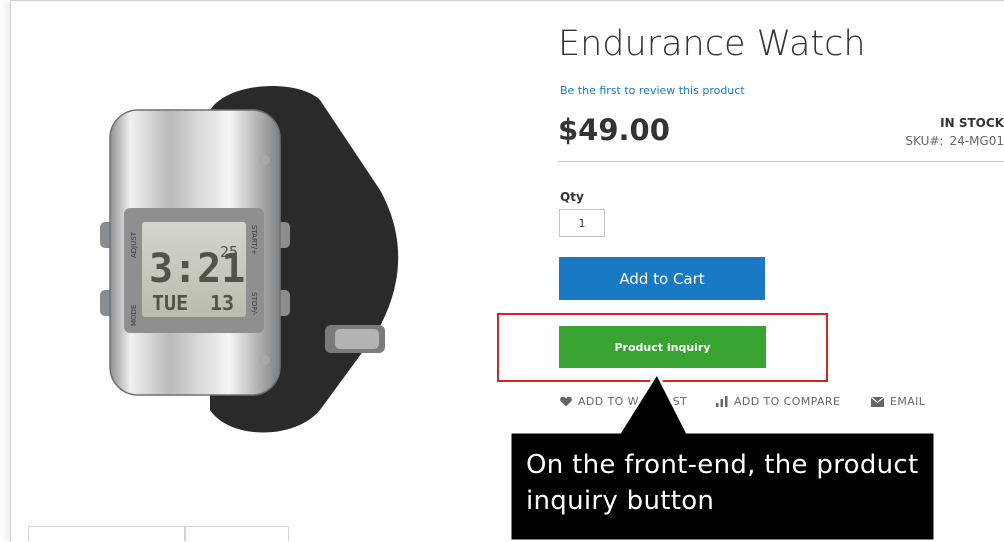 Image resolution: width=1004 pixels, height=542 pixels. What do you see at coordinates (134, 244) in the screenshot?
I see `watch-label-adjust: ADJUST` at bounding box center [134, 244].